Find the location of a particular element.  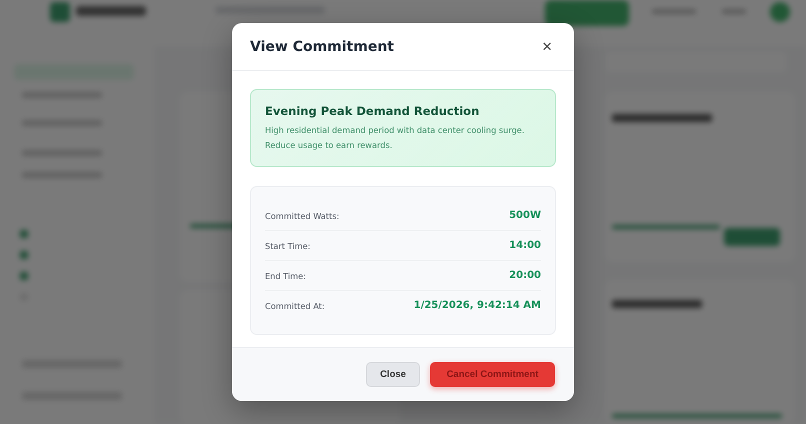

event-description: High residential demand period with data center cooling surge. Reduce usage to earn rewards. is located at coordinates (395, 138).